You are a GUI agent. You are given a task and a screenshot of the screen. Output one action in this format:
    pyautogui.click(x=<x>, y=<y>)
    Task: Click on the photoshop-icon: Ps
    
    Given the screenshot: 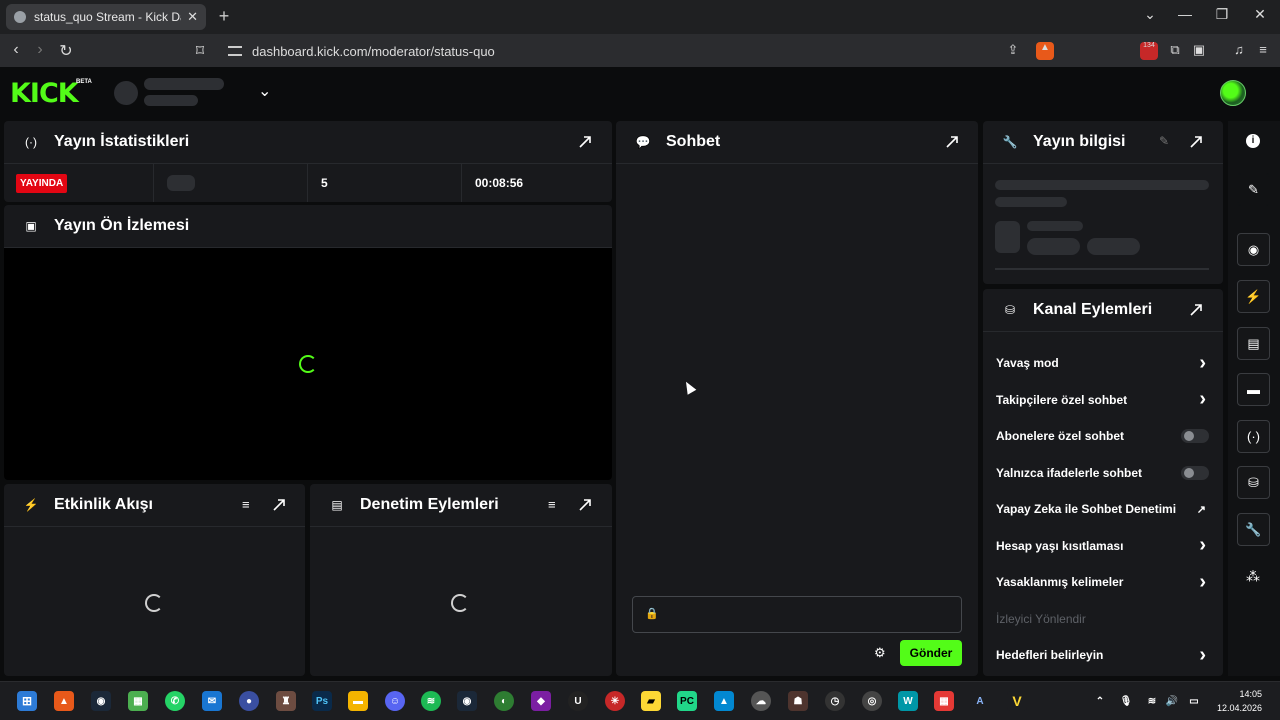 What is the action you would take?
    pyautogui.click(x=322, y=701)
    